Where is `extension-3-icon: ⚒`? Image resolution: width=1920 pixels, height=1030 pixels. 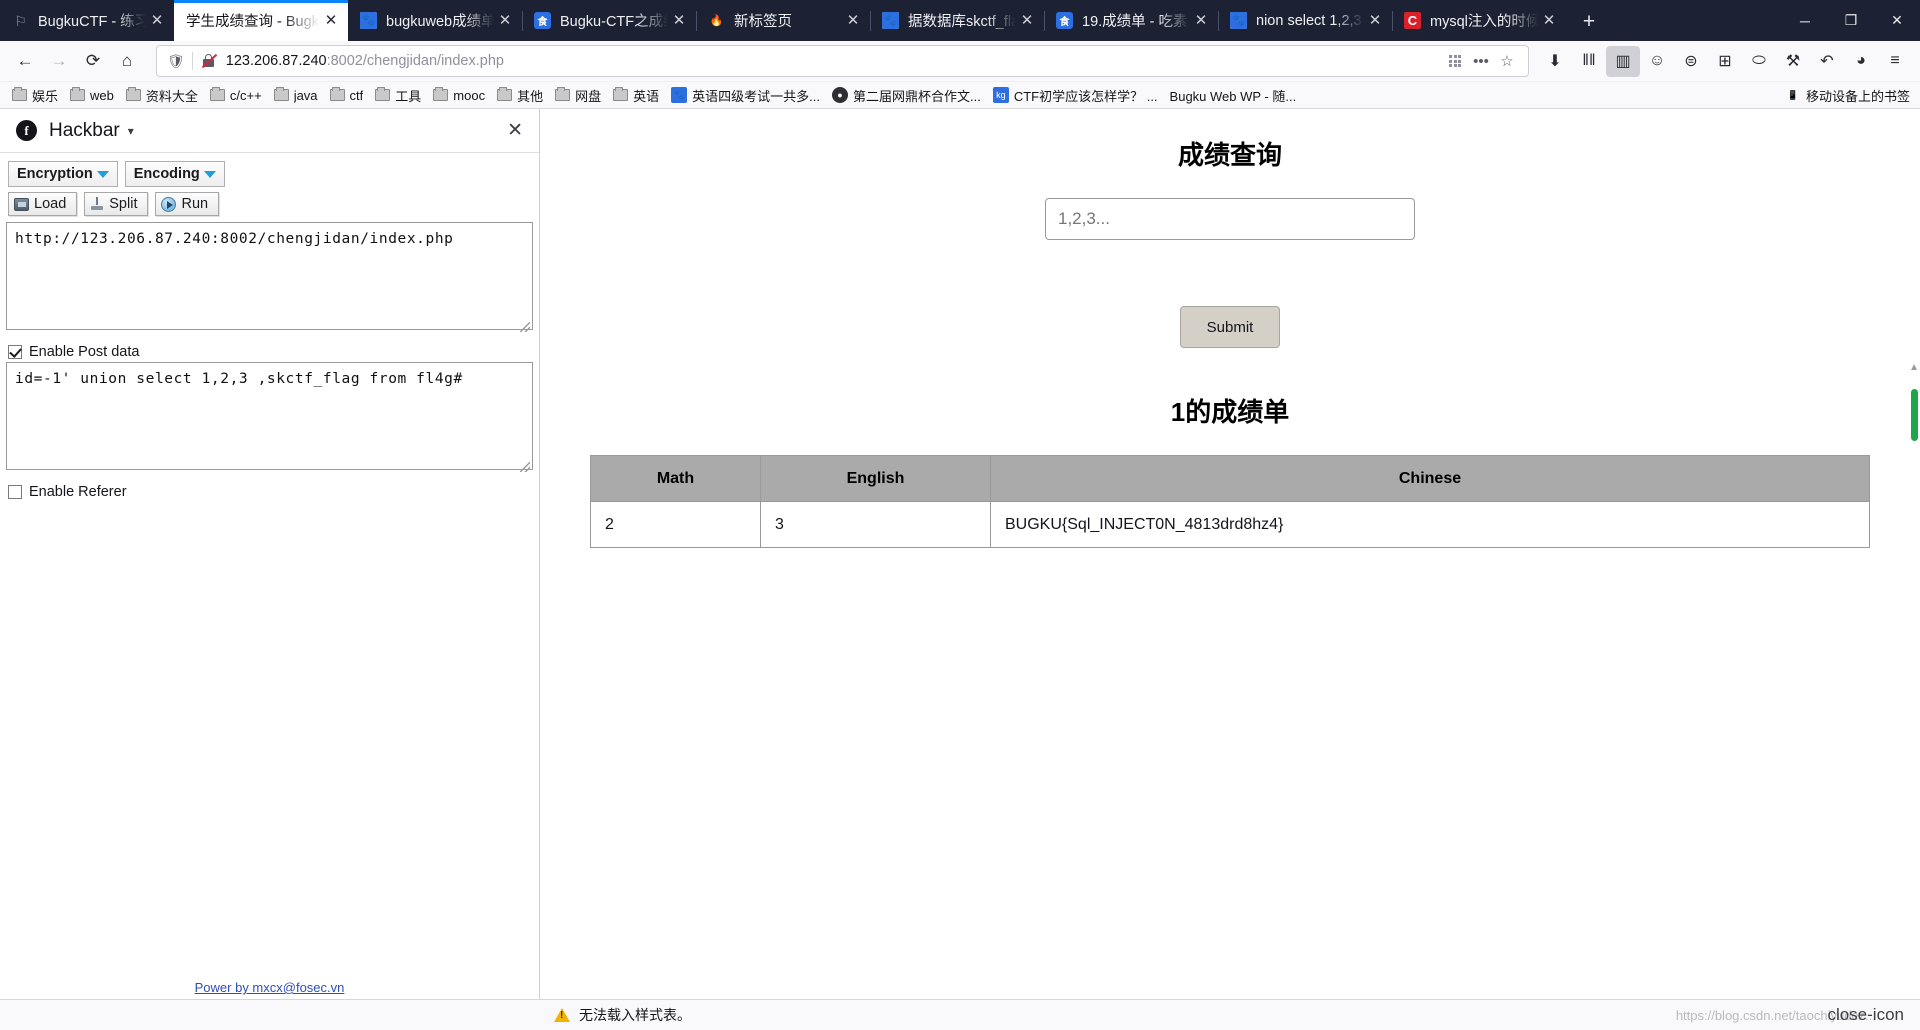
extension-3-icon: ⚒ is located at coordinates (1793, 61).